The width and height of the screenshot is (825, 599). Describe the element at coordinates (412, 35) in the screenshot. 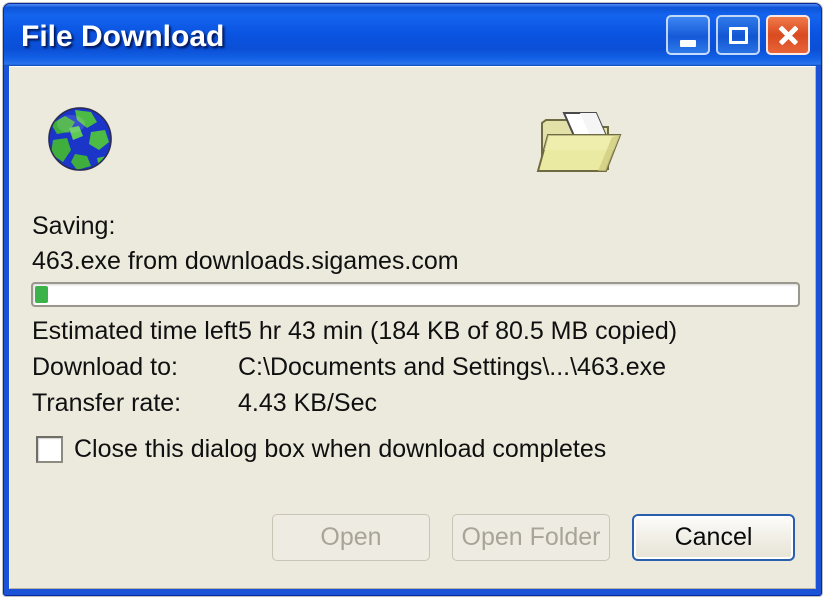

I see `title-bar: File Download` at that location.